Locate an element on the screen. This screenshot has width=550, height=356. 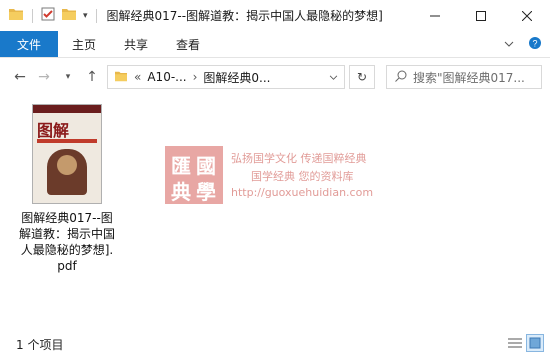
up-button: ↑ is located at coordinates (92, 77).